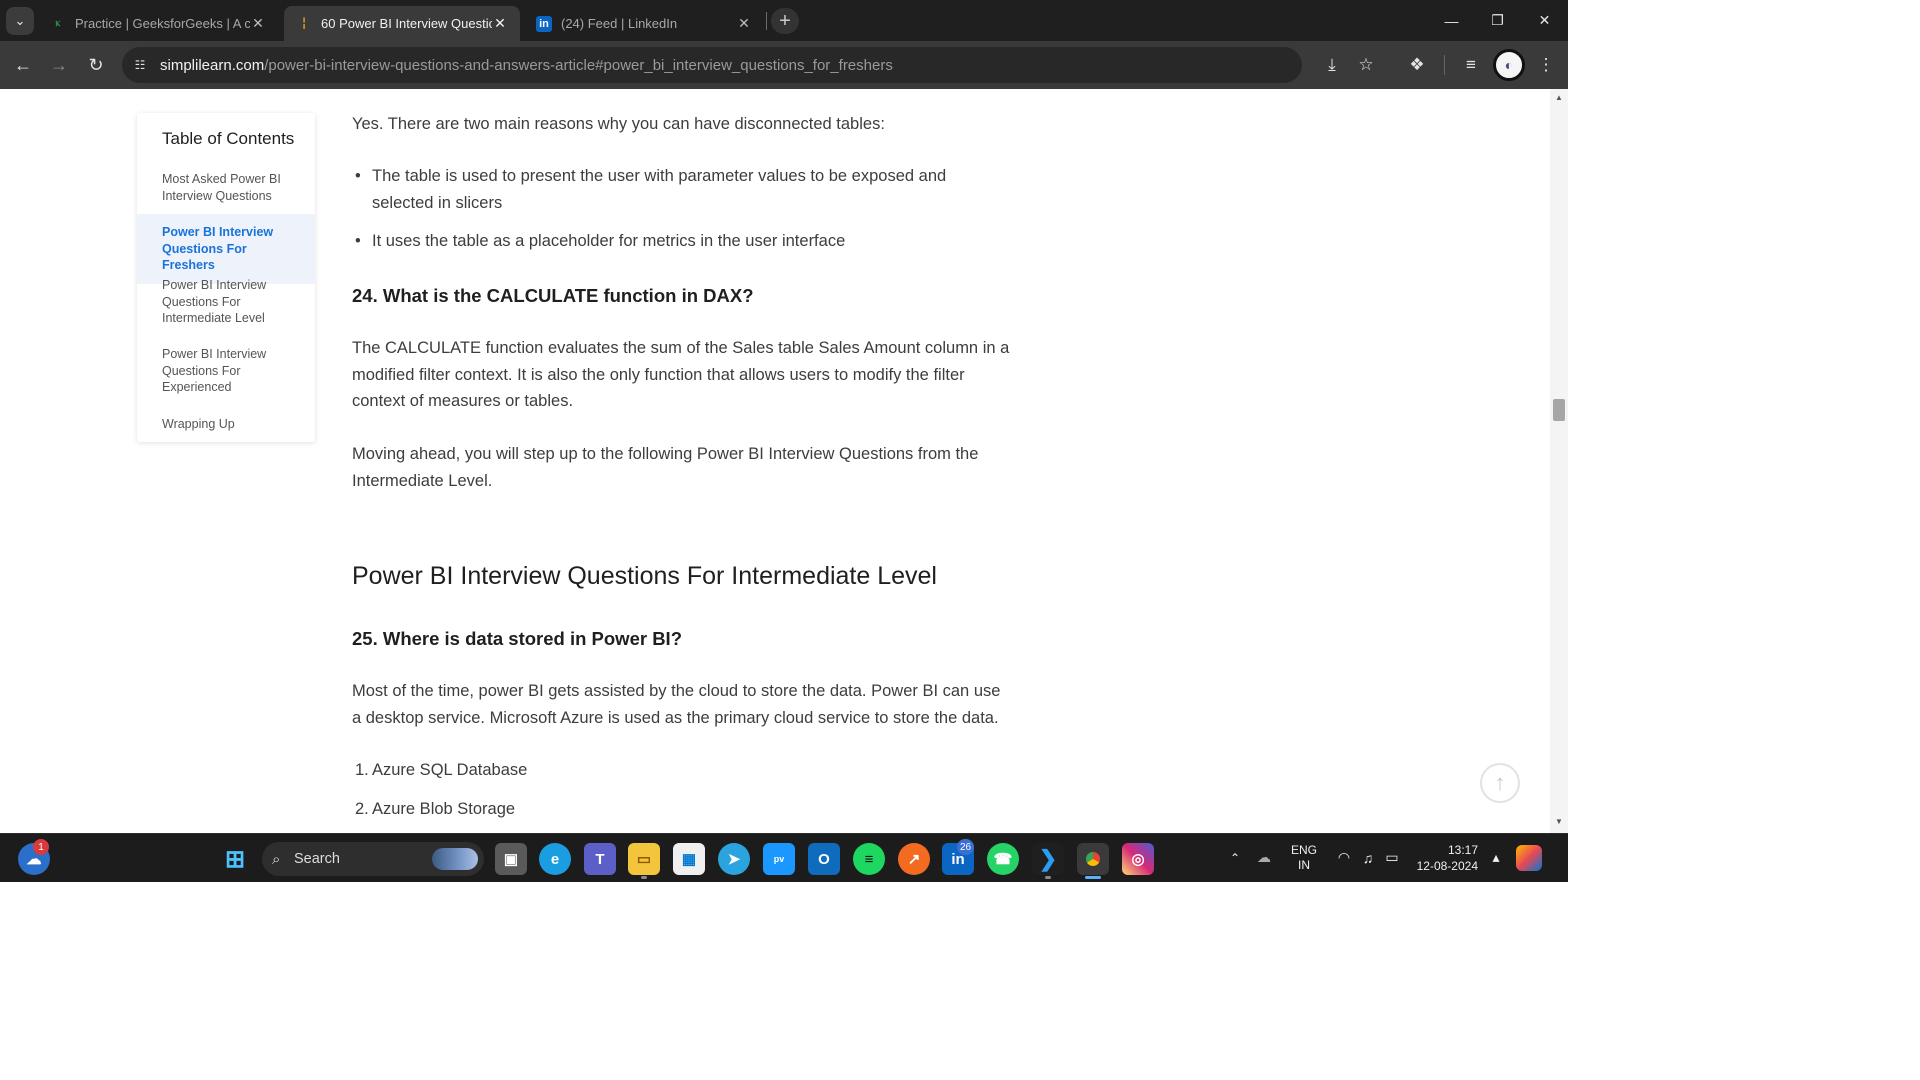 Image resolution: width=1920 pixels, height=1080 pixels. Describe the element at coordinates (228, 138) in the screenshot. I see `toc-title: Table of Contents` at that location.